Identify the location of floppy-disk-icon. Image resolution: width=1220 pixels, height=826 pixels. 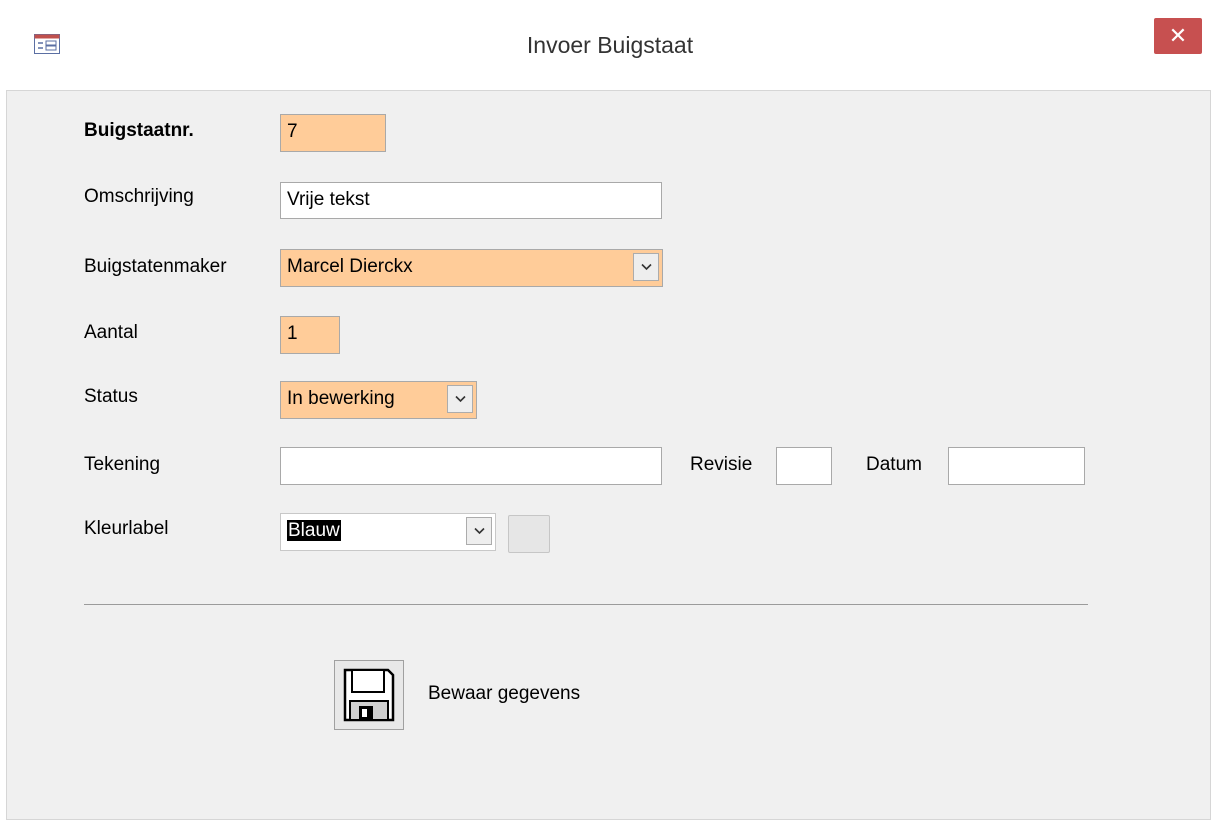
(369, 695).